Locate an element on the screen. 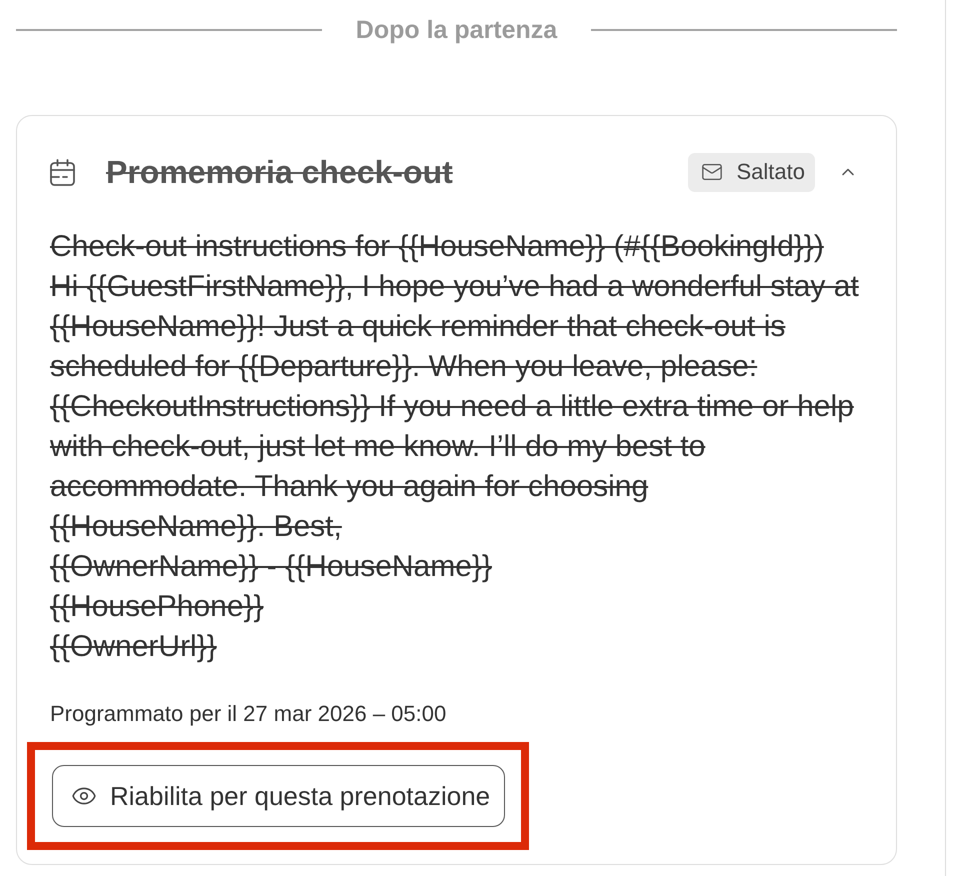  section-heading: Dopo la partenza is located at coordinates (457, 30).